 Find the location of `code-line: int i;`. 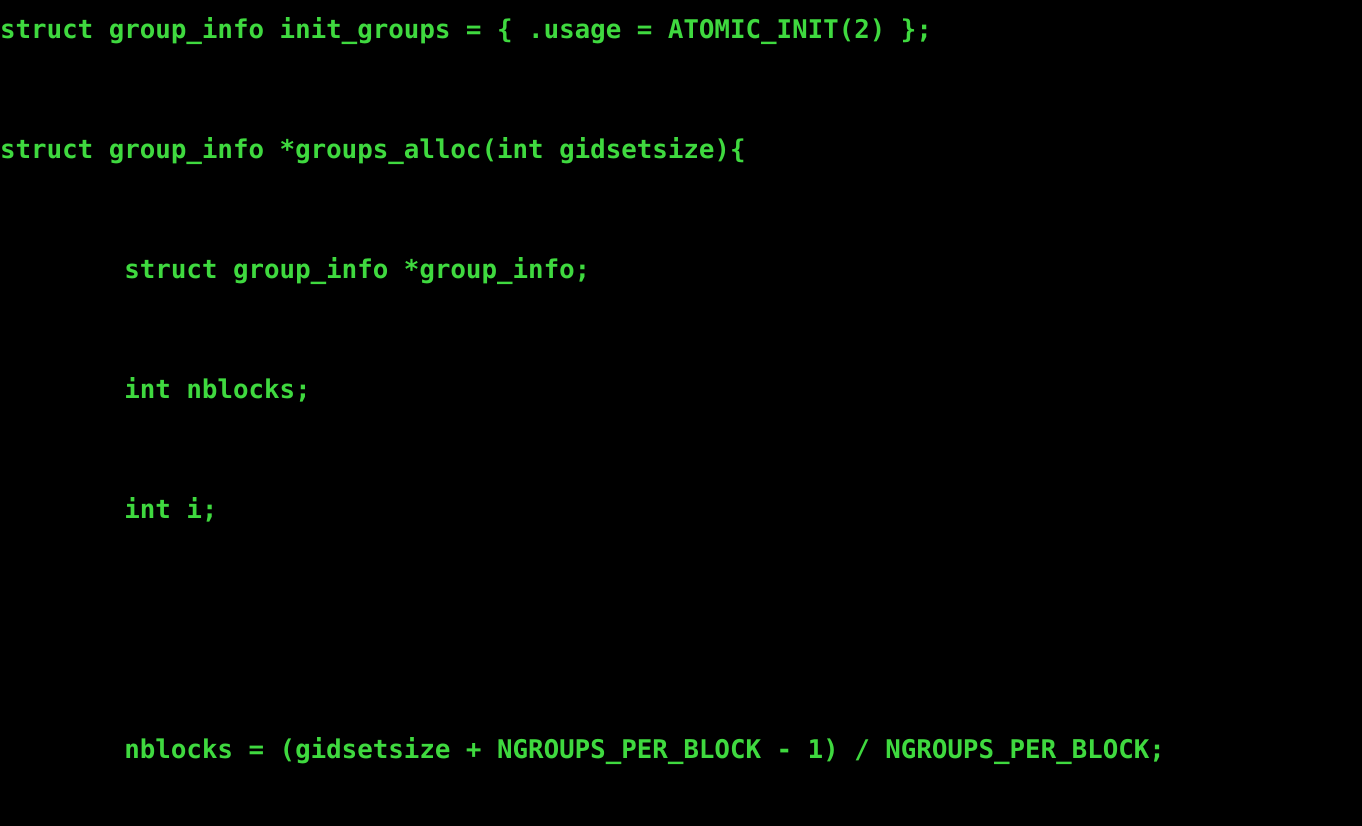

code-line: int i; is located at coordinates (109, 510).